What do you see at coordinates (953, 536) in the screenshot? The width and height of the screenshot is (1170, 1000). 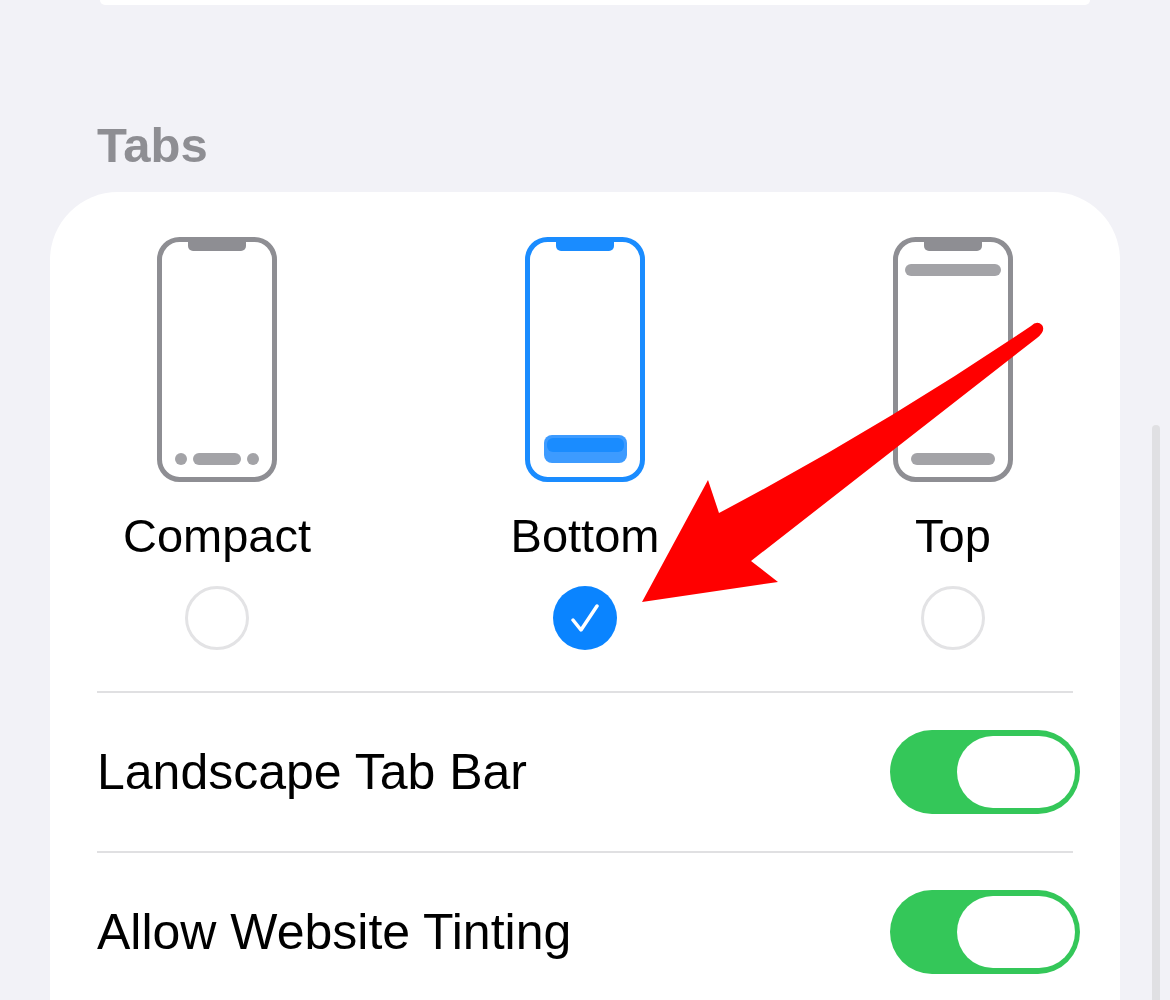 I see `option-label: Top` at bounding box center [953, 536].